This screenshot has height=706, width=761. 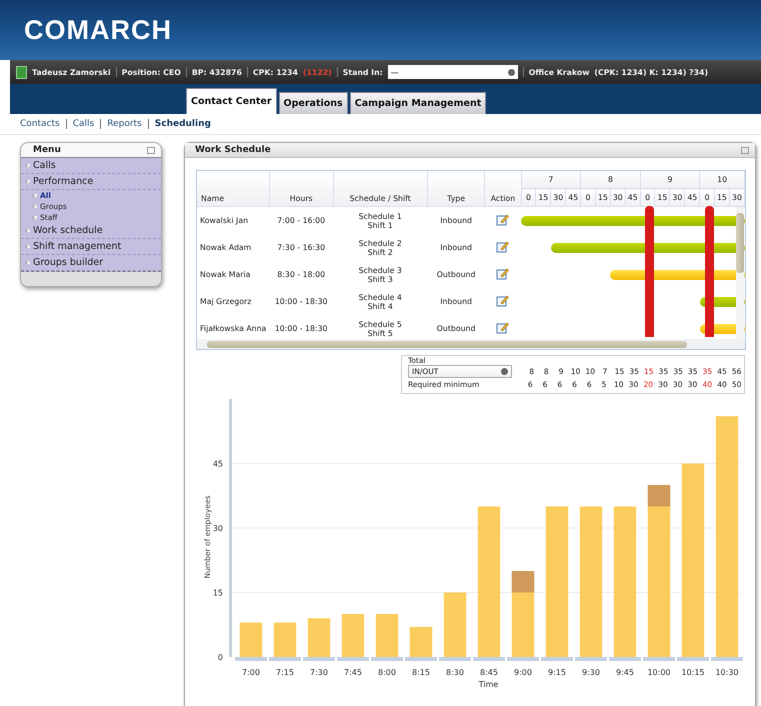 What do you see at coordinates (217, 593) in the screenshot?
I see `tick-label: 15` at bounding box center [217, 593].